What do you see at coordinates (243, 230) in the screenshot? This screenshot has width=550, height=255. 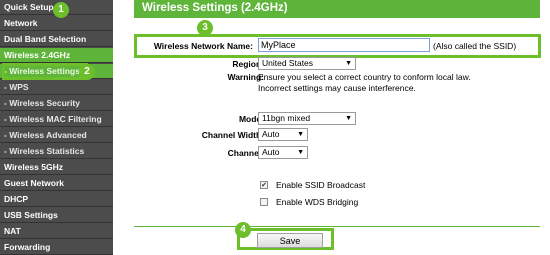 I see `step-4-badge: 4` at bounding box center [243, 230].